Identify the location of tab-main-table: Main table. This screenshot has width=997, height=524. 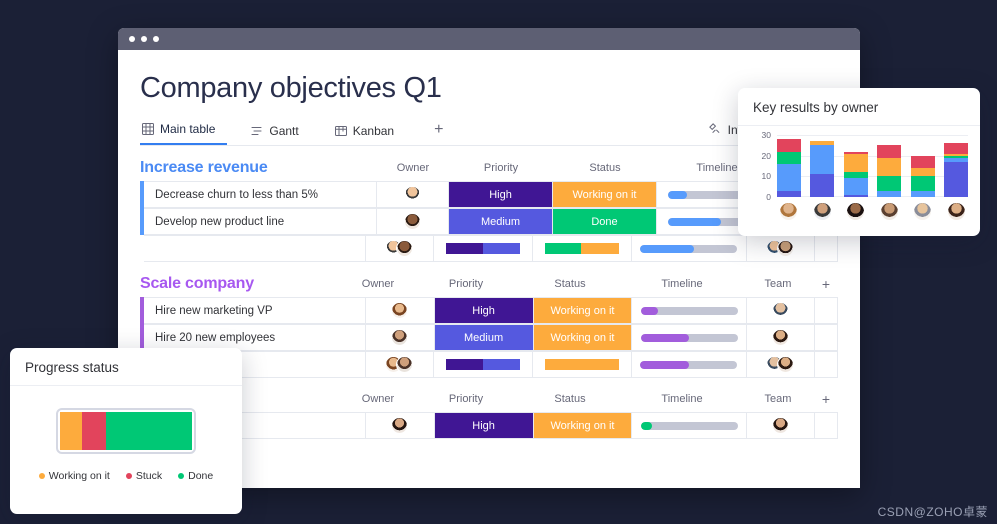
(184, 133).